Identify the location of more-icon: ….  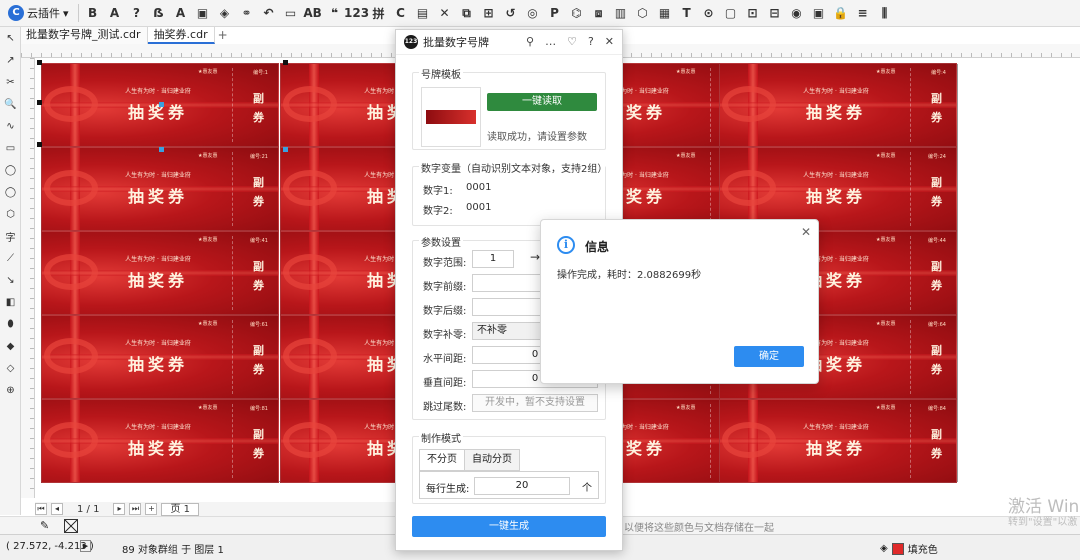
(550, 41).